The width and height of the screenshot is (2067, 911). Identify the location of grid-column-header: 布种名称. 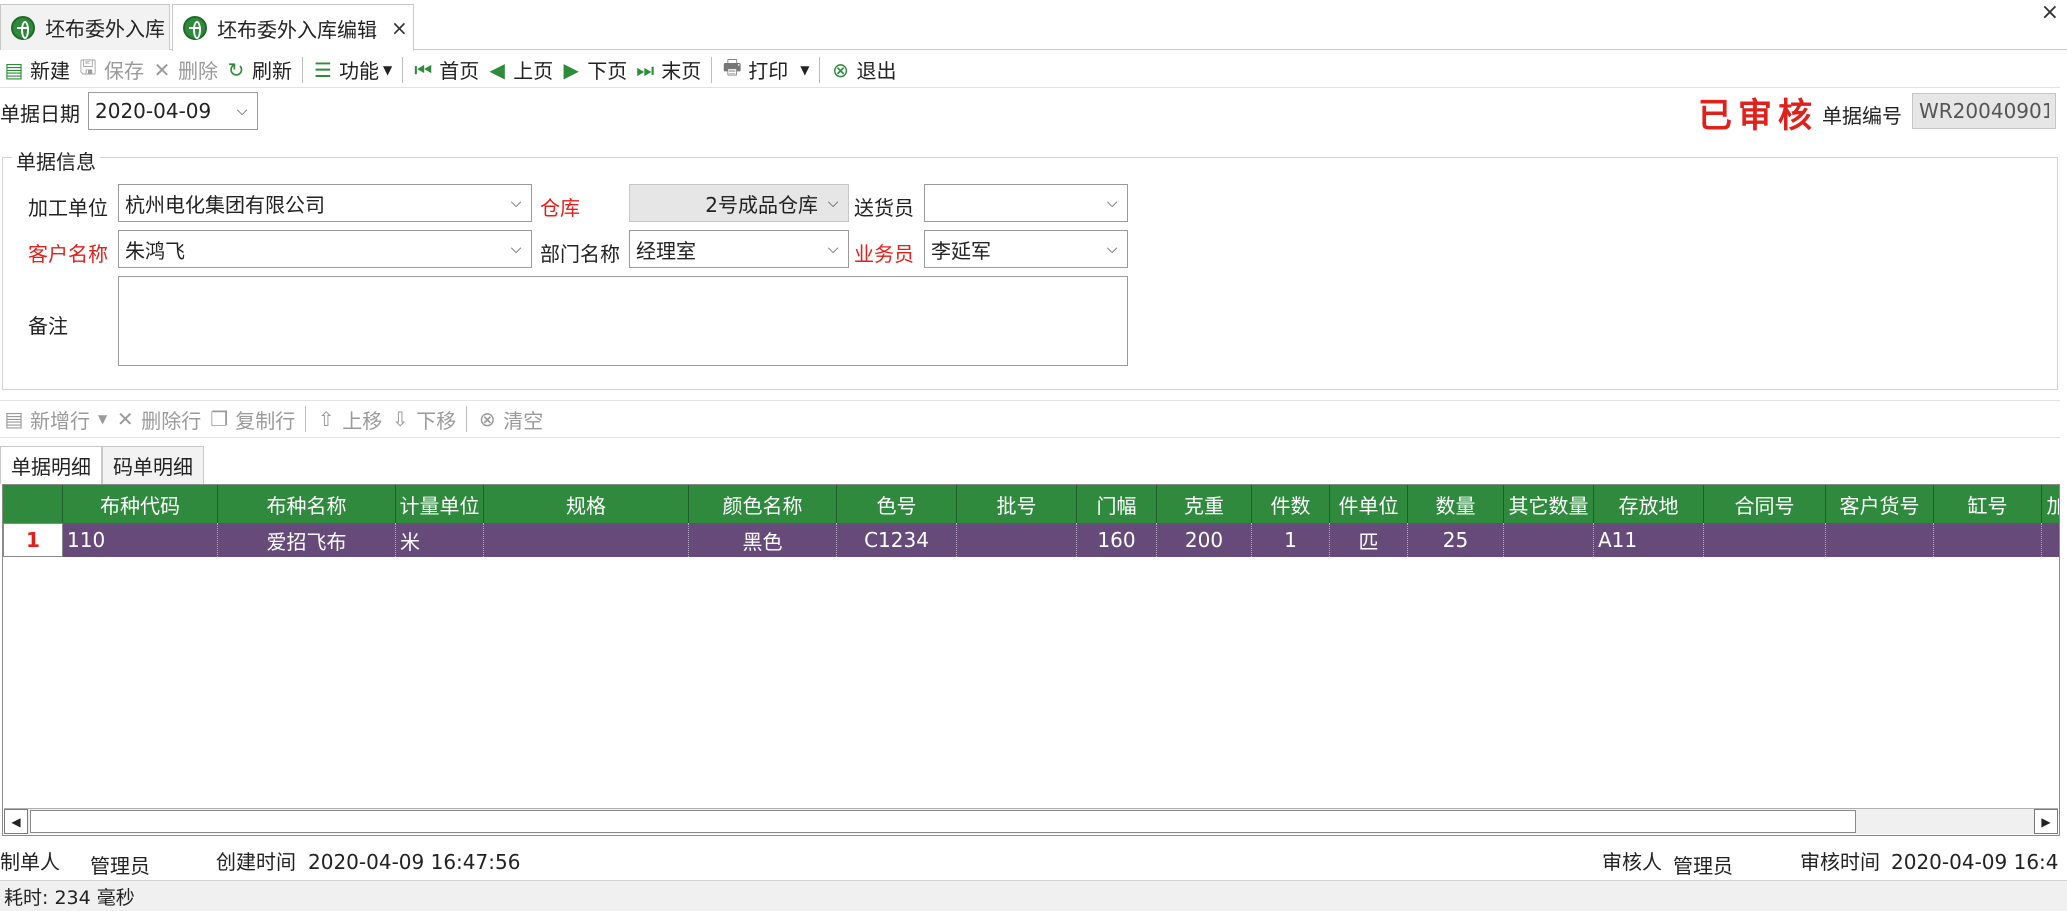
(307, 504).